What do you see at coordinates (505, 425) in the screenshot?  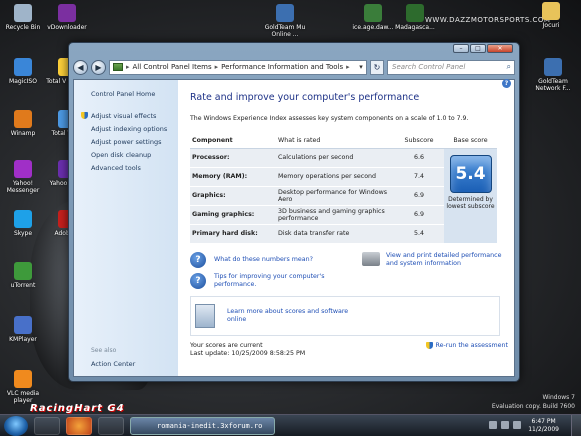 I see `tray-volume-icon` at bounding box center [505, 425].